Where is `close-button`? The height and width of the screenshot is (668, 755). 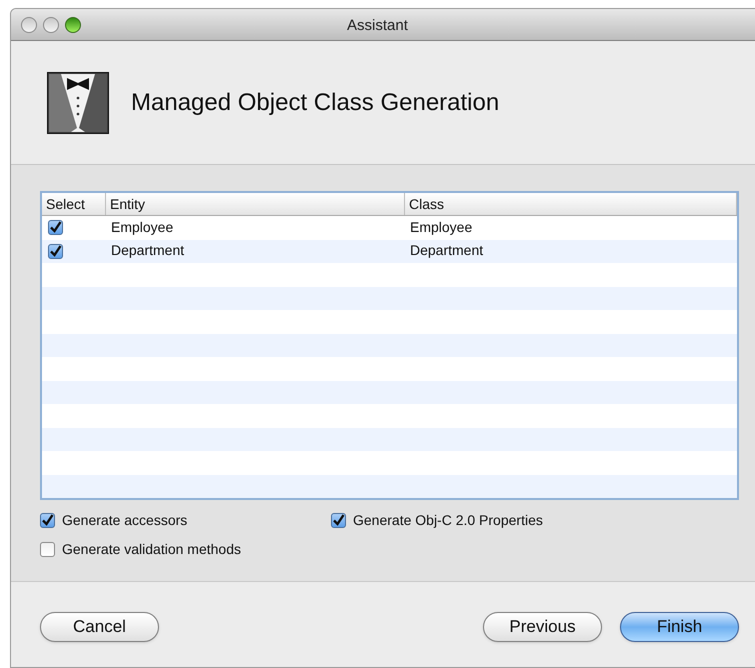 close-button is located at coordinates (29, 24).